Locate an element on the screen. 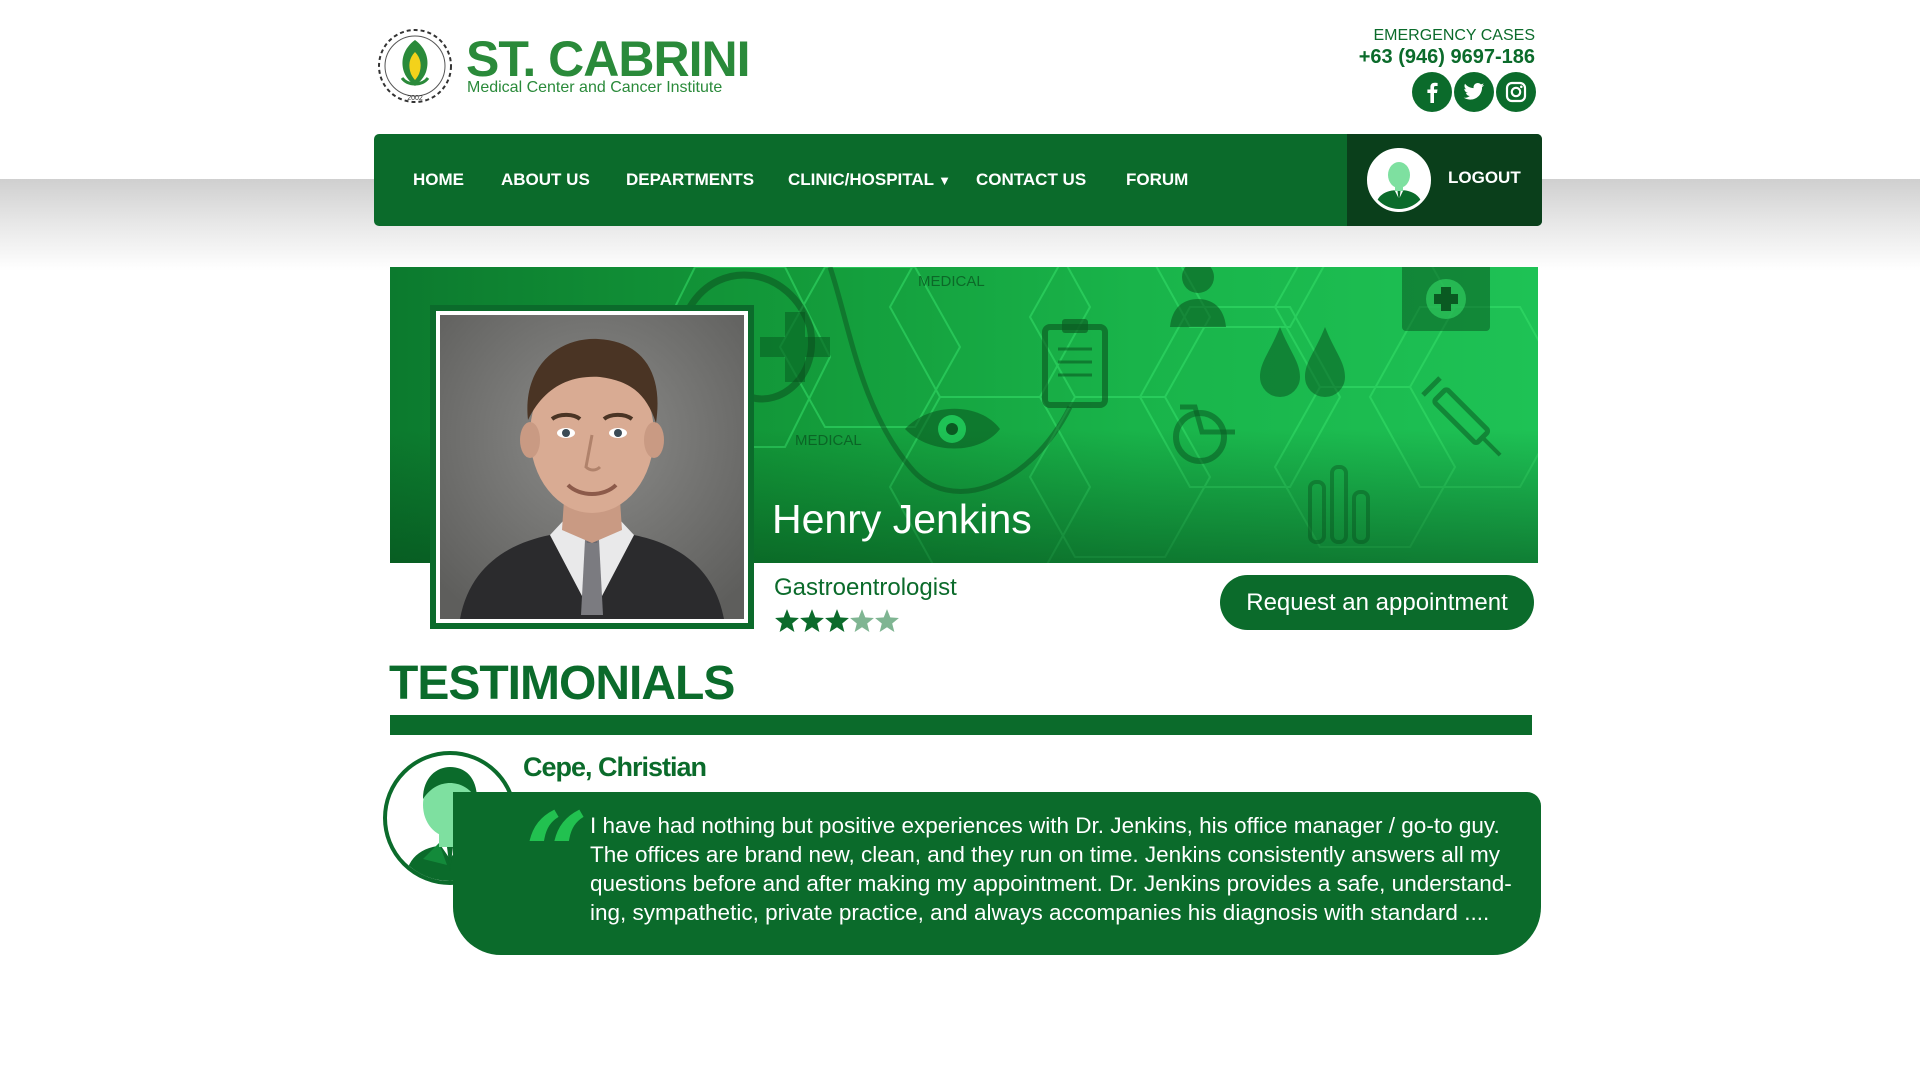 The height and width of the screenshot is (1080, 1920). facebook-button is located at coordinates (1432, 92).